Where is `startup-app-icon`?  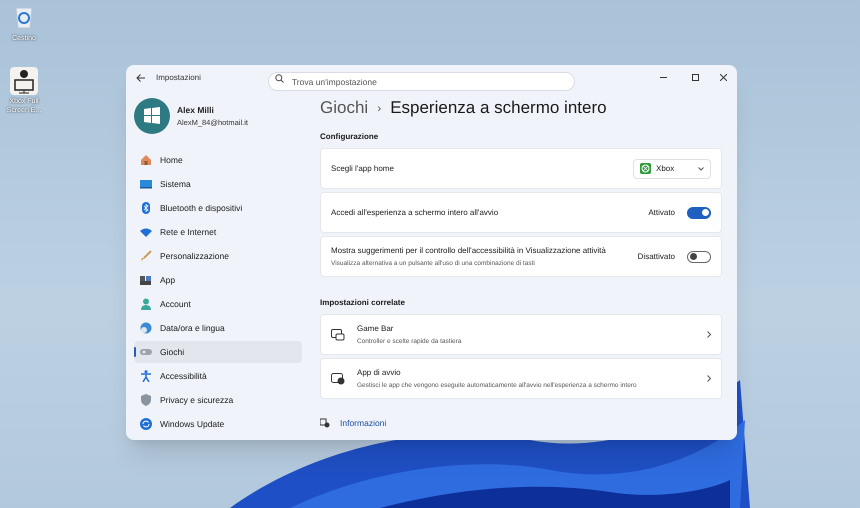 startup-app-icon is located at coordinates (338, 378).